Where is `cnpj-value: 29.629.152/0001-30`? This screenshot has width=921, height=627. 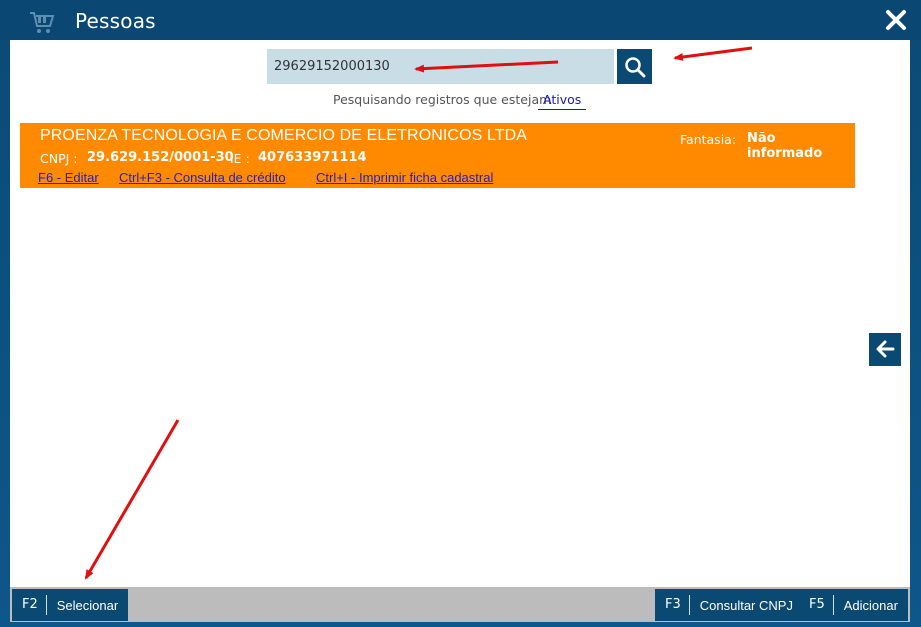 cnpj-value: 29.629.152/0001-30 is located at coordinates (160, 157).